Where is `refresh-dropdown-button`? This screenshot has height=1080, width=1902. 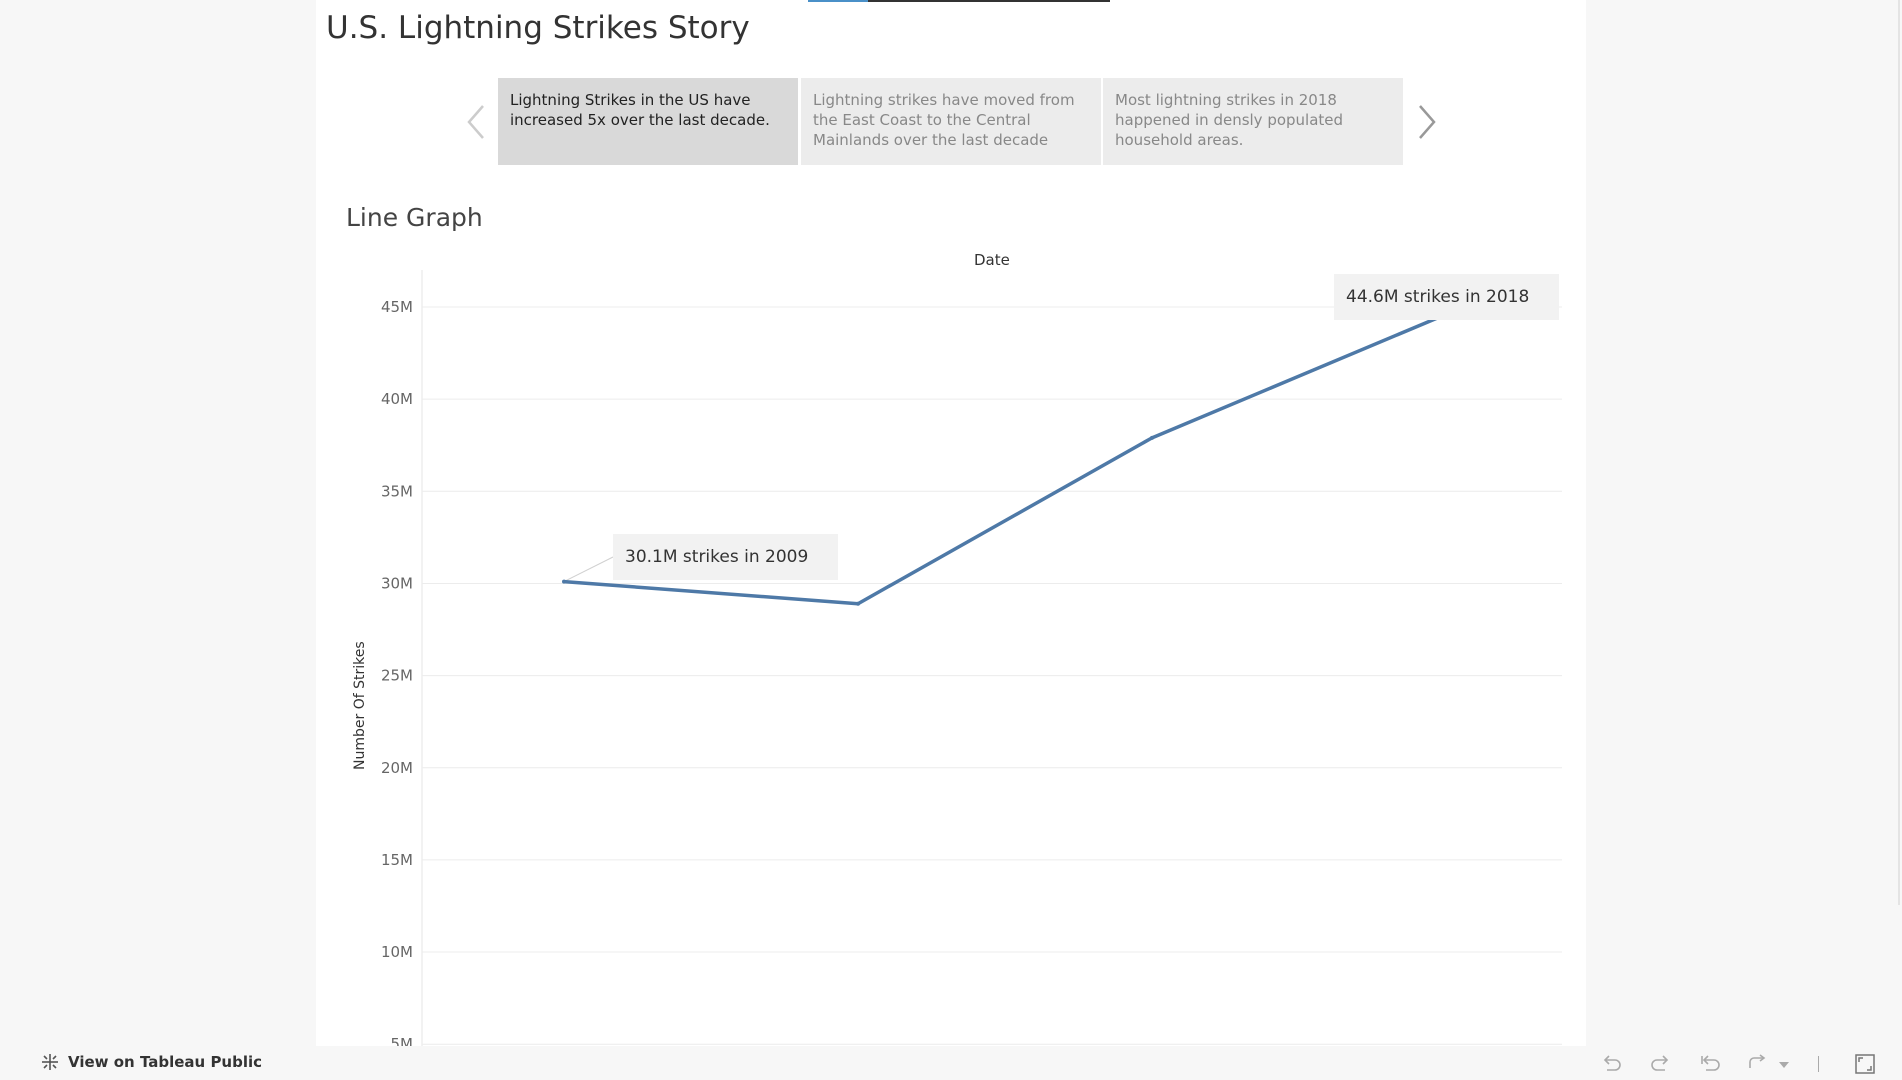 refresh-dropdown-button is located at coordinates (1784, 1064).